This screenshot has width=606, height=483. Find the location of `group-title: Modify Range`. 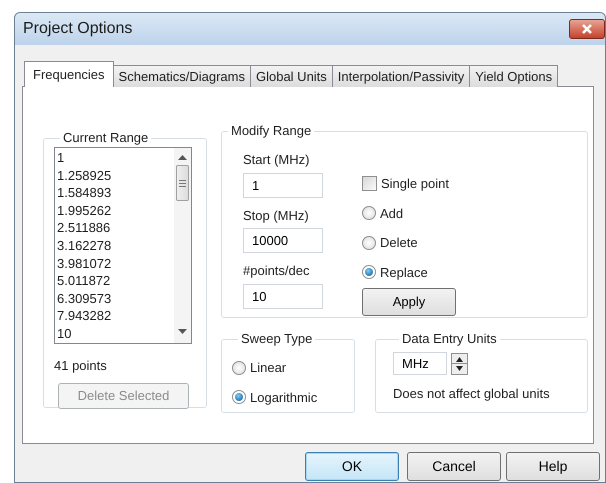

group-title: Modify Range is located at coordinates (271, 131).